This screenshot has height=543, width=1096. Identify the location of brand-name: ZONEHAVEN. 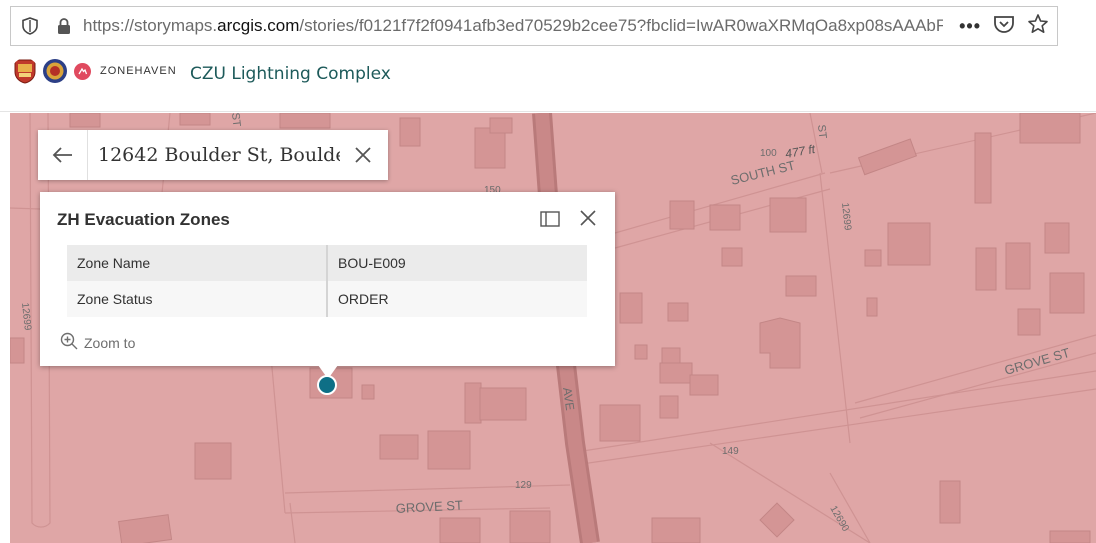
(138, 71).